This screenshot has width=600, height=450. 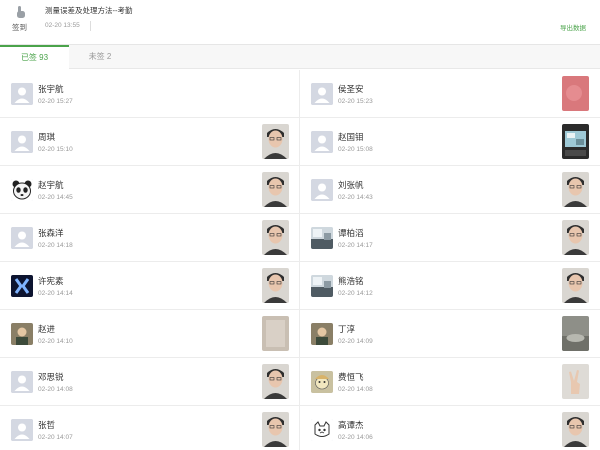 What do you see at coordinates (351, 185) in the screenshot?
I see `student-name: 刘张帆` at bounding box center [351, 185].